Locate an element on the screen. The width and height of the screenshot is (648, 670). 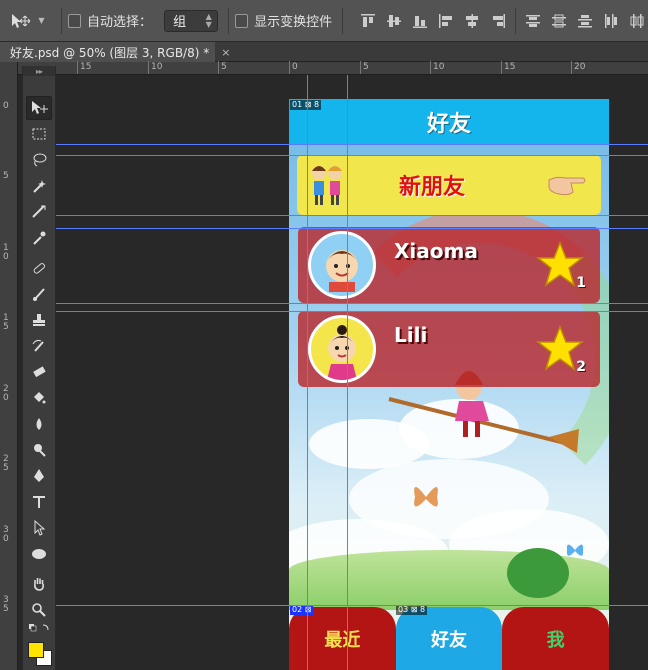
align-buttons is located at coordinates (433, 21).